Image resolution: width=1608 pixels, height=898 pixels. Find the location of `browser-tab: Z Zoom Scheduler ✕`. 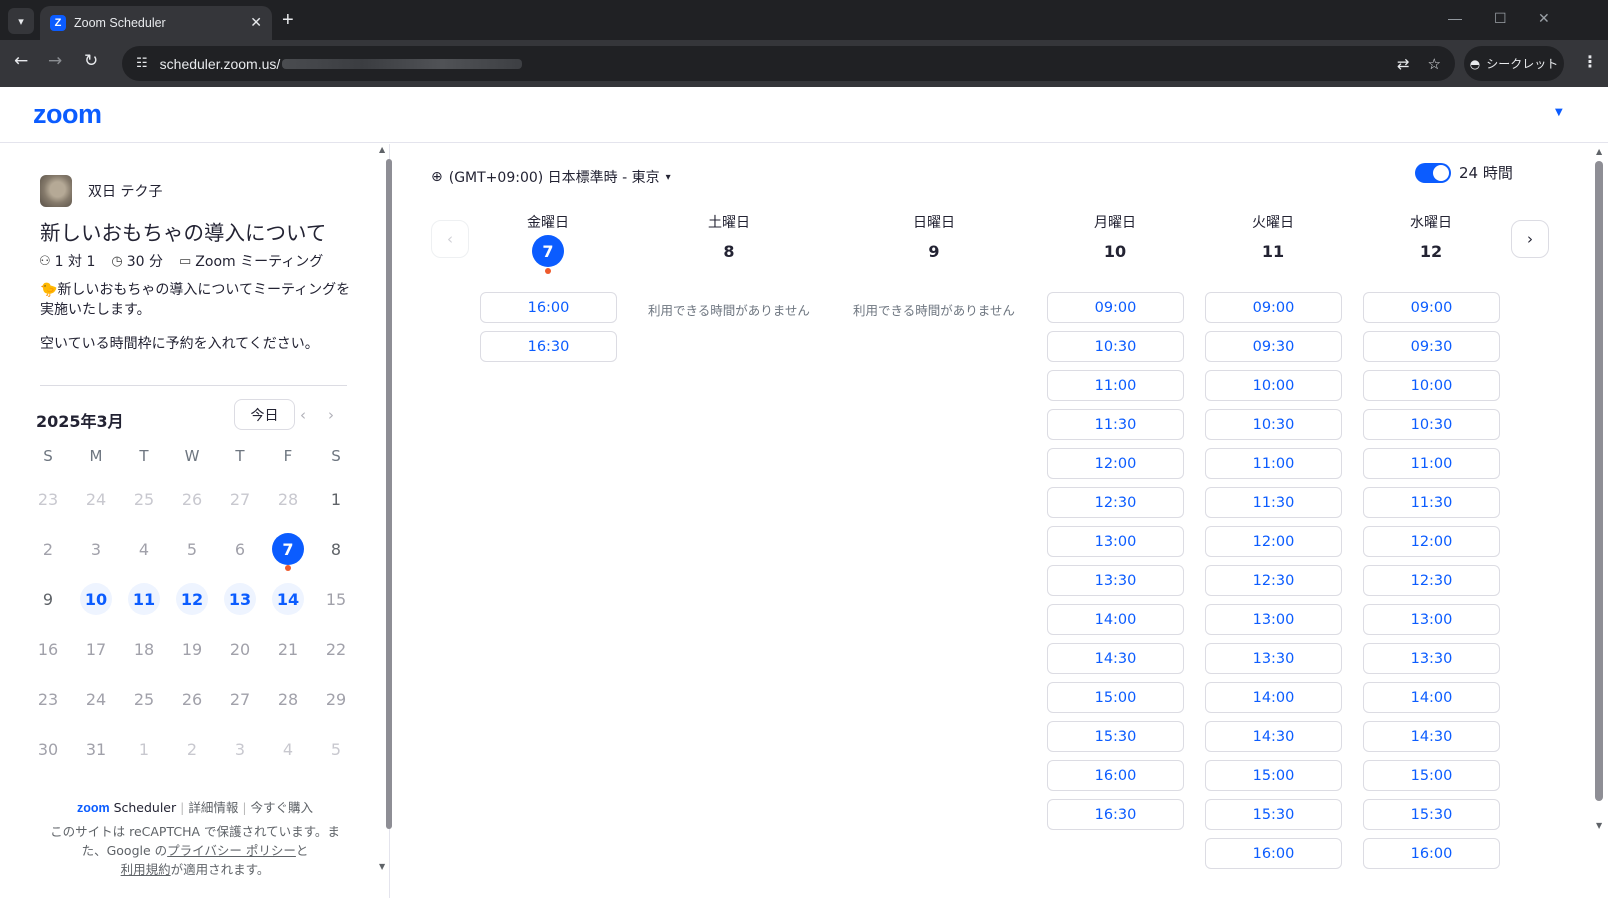

browser-tab: Z Zoom Scheduler ✕ is located at coordinates (156, 23).